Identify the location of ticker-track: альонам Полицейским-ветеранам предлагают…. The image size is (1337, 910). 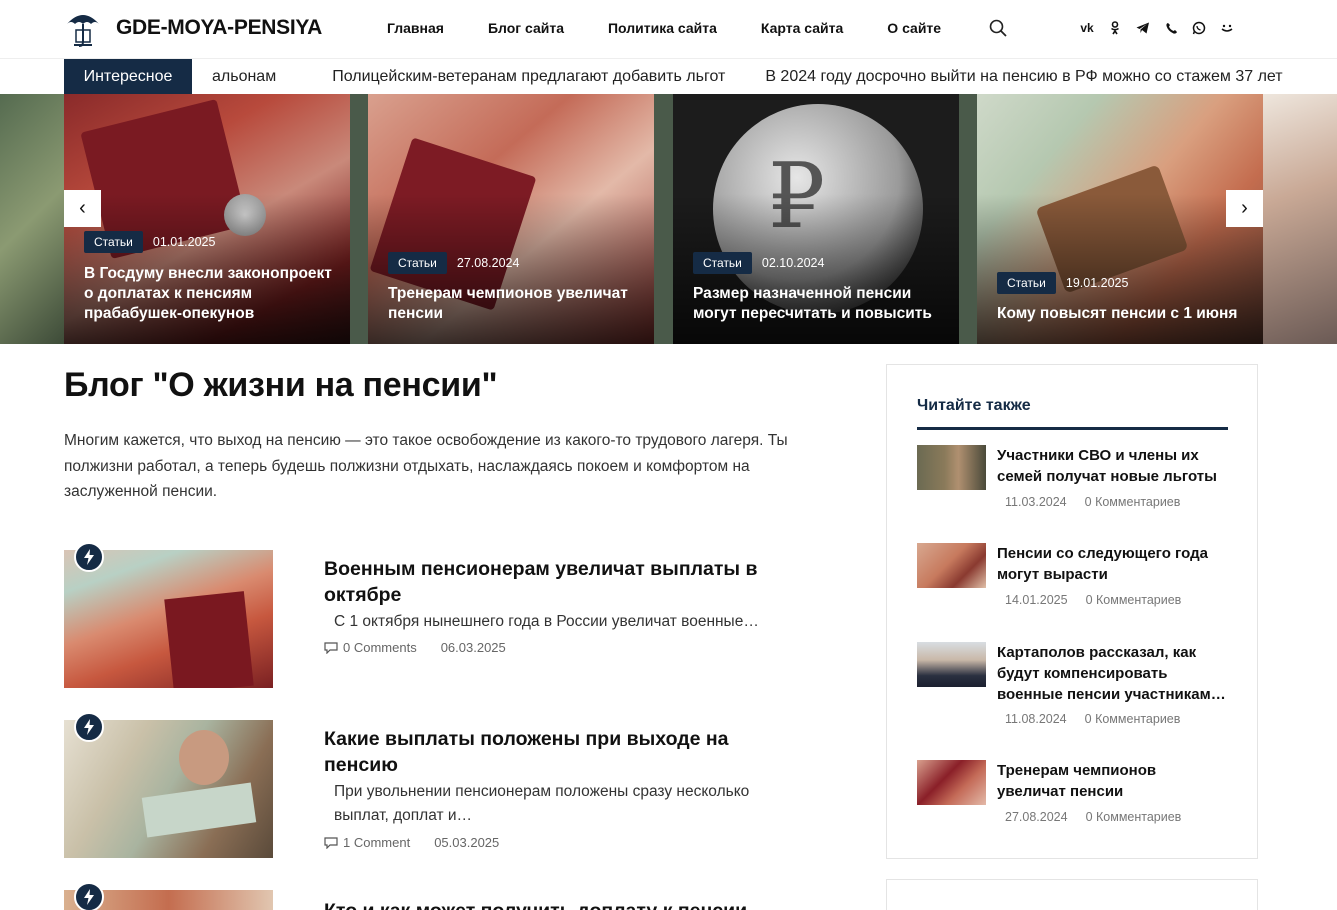
(747, 76).